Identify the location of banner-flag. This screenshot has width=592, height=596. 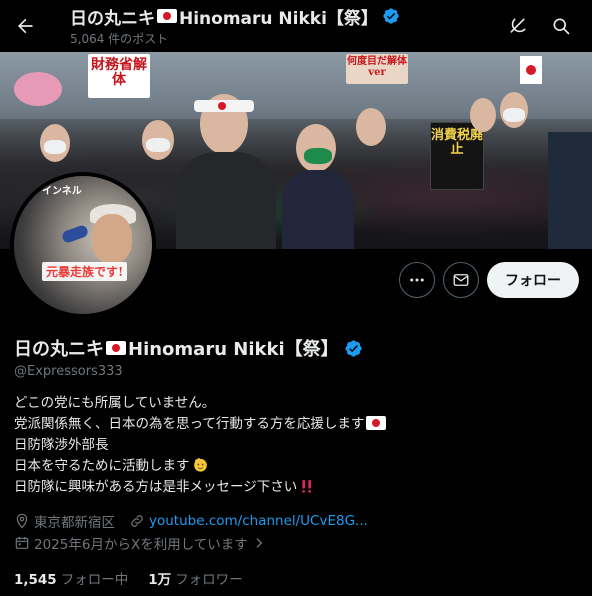
(531, 70).